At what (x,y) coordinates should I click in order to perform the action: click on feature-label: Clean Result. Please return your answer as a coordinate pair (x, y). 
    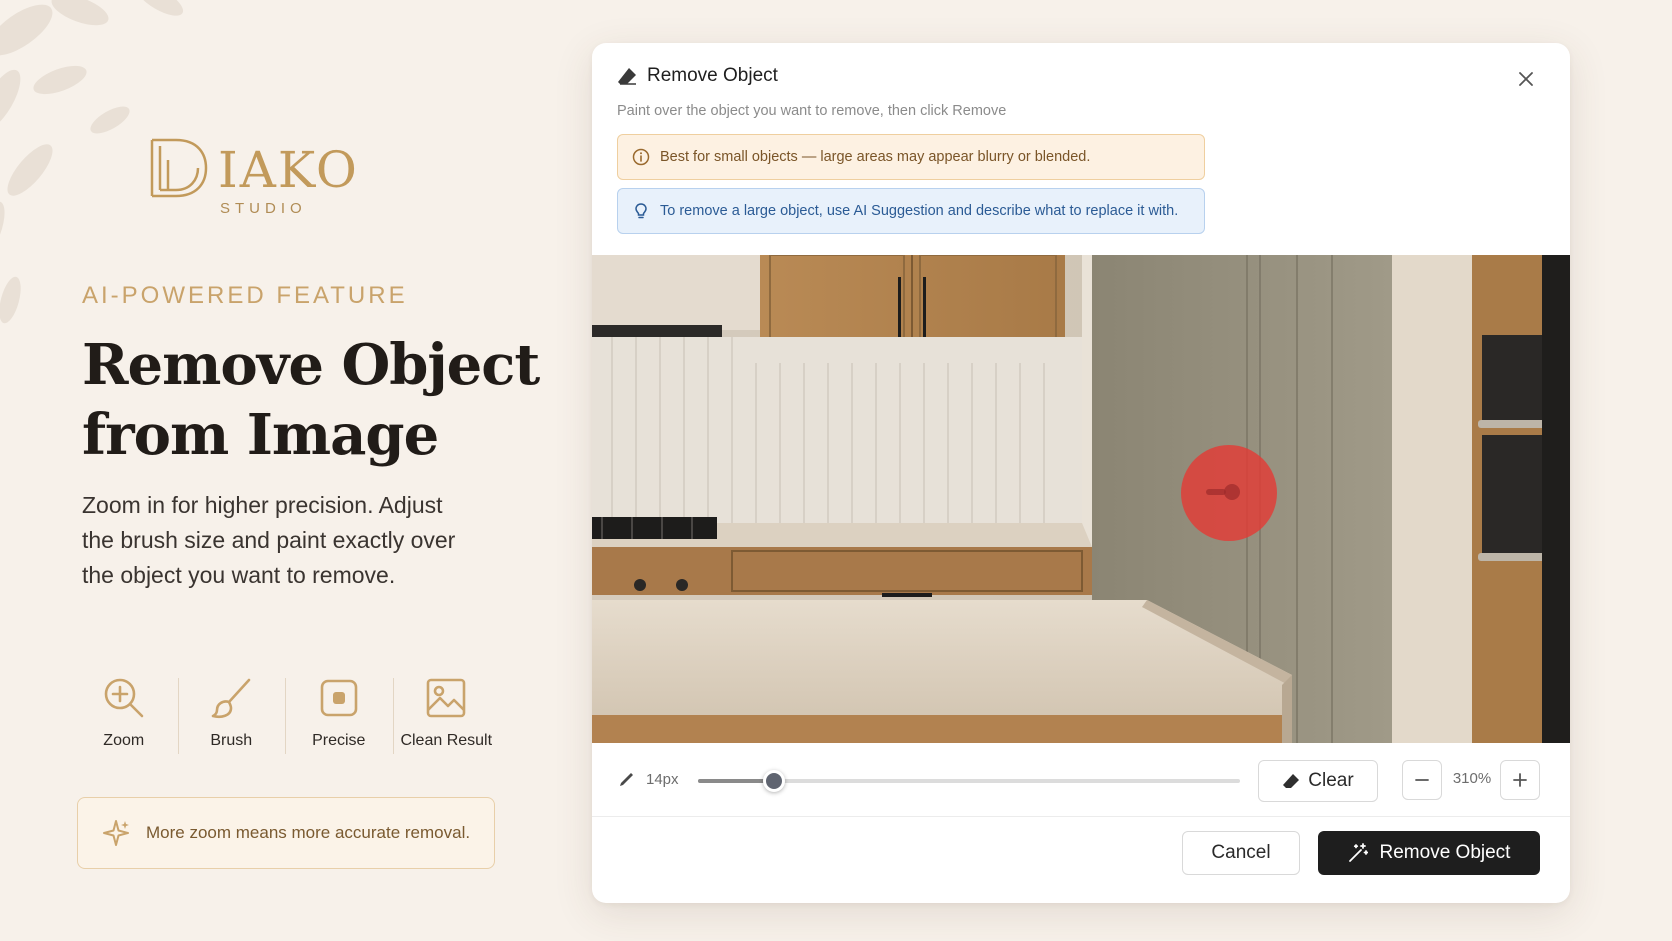
    Looking at the image, I should click on (446, 740).